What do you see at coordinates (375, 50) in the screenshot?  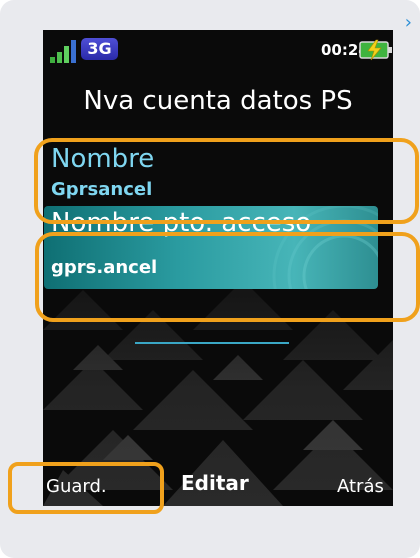 I see `battery-charging-icon` at bounding box center [375, 50].